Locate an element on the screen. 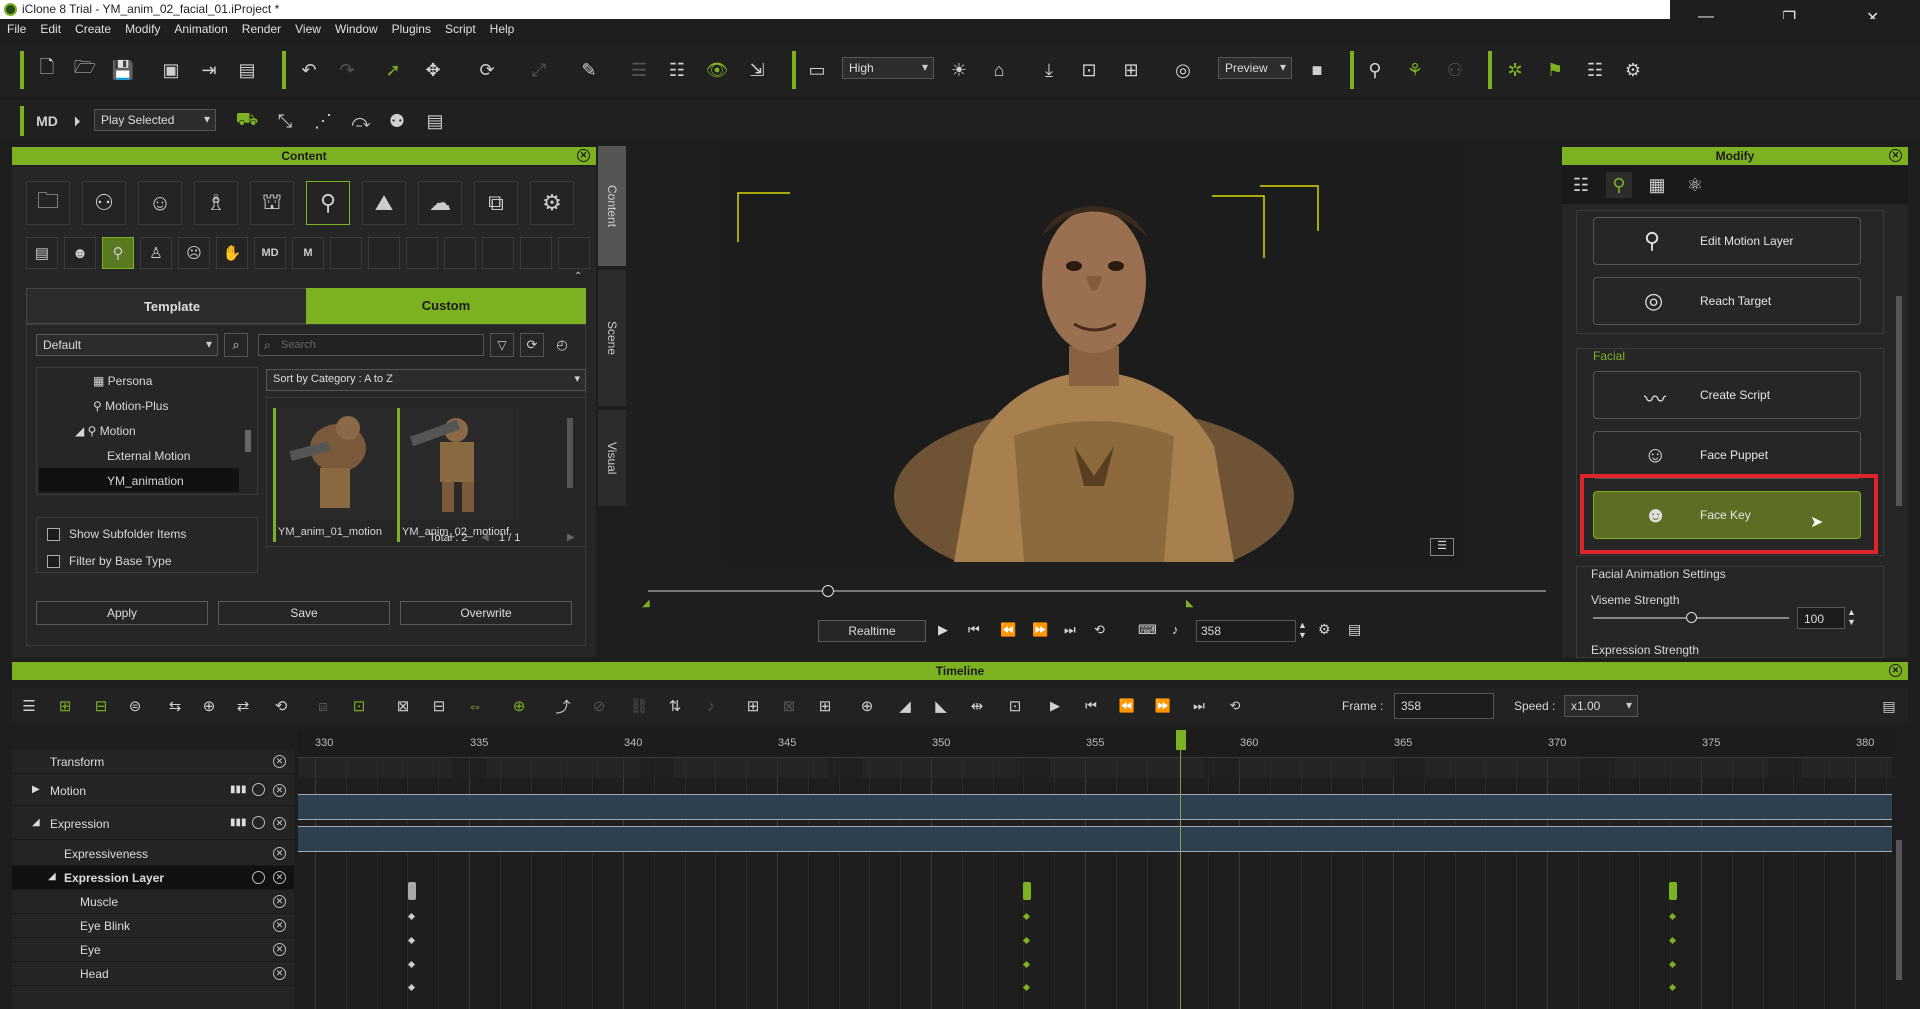 The height and width of the screenshot is (1009, 1920). align-icon: ☰ is located at coordinates (639, 70).